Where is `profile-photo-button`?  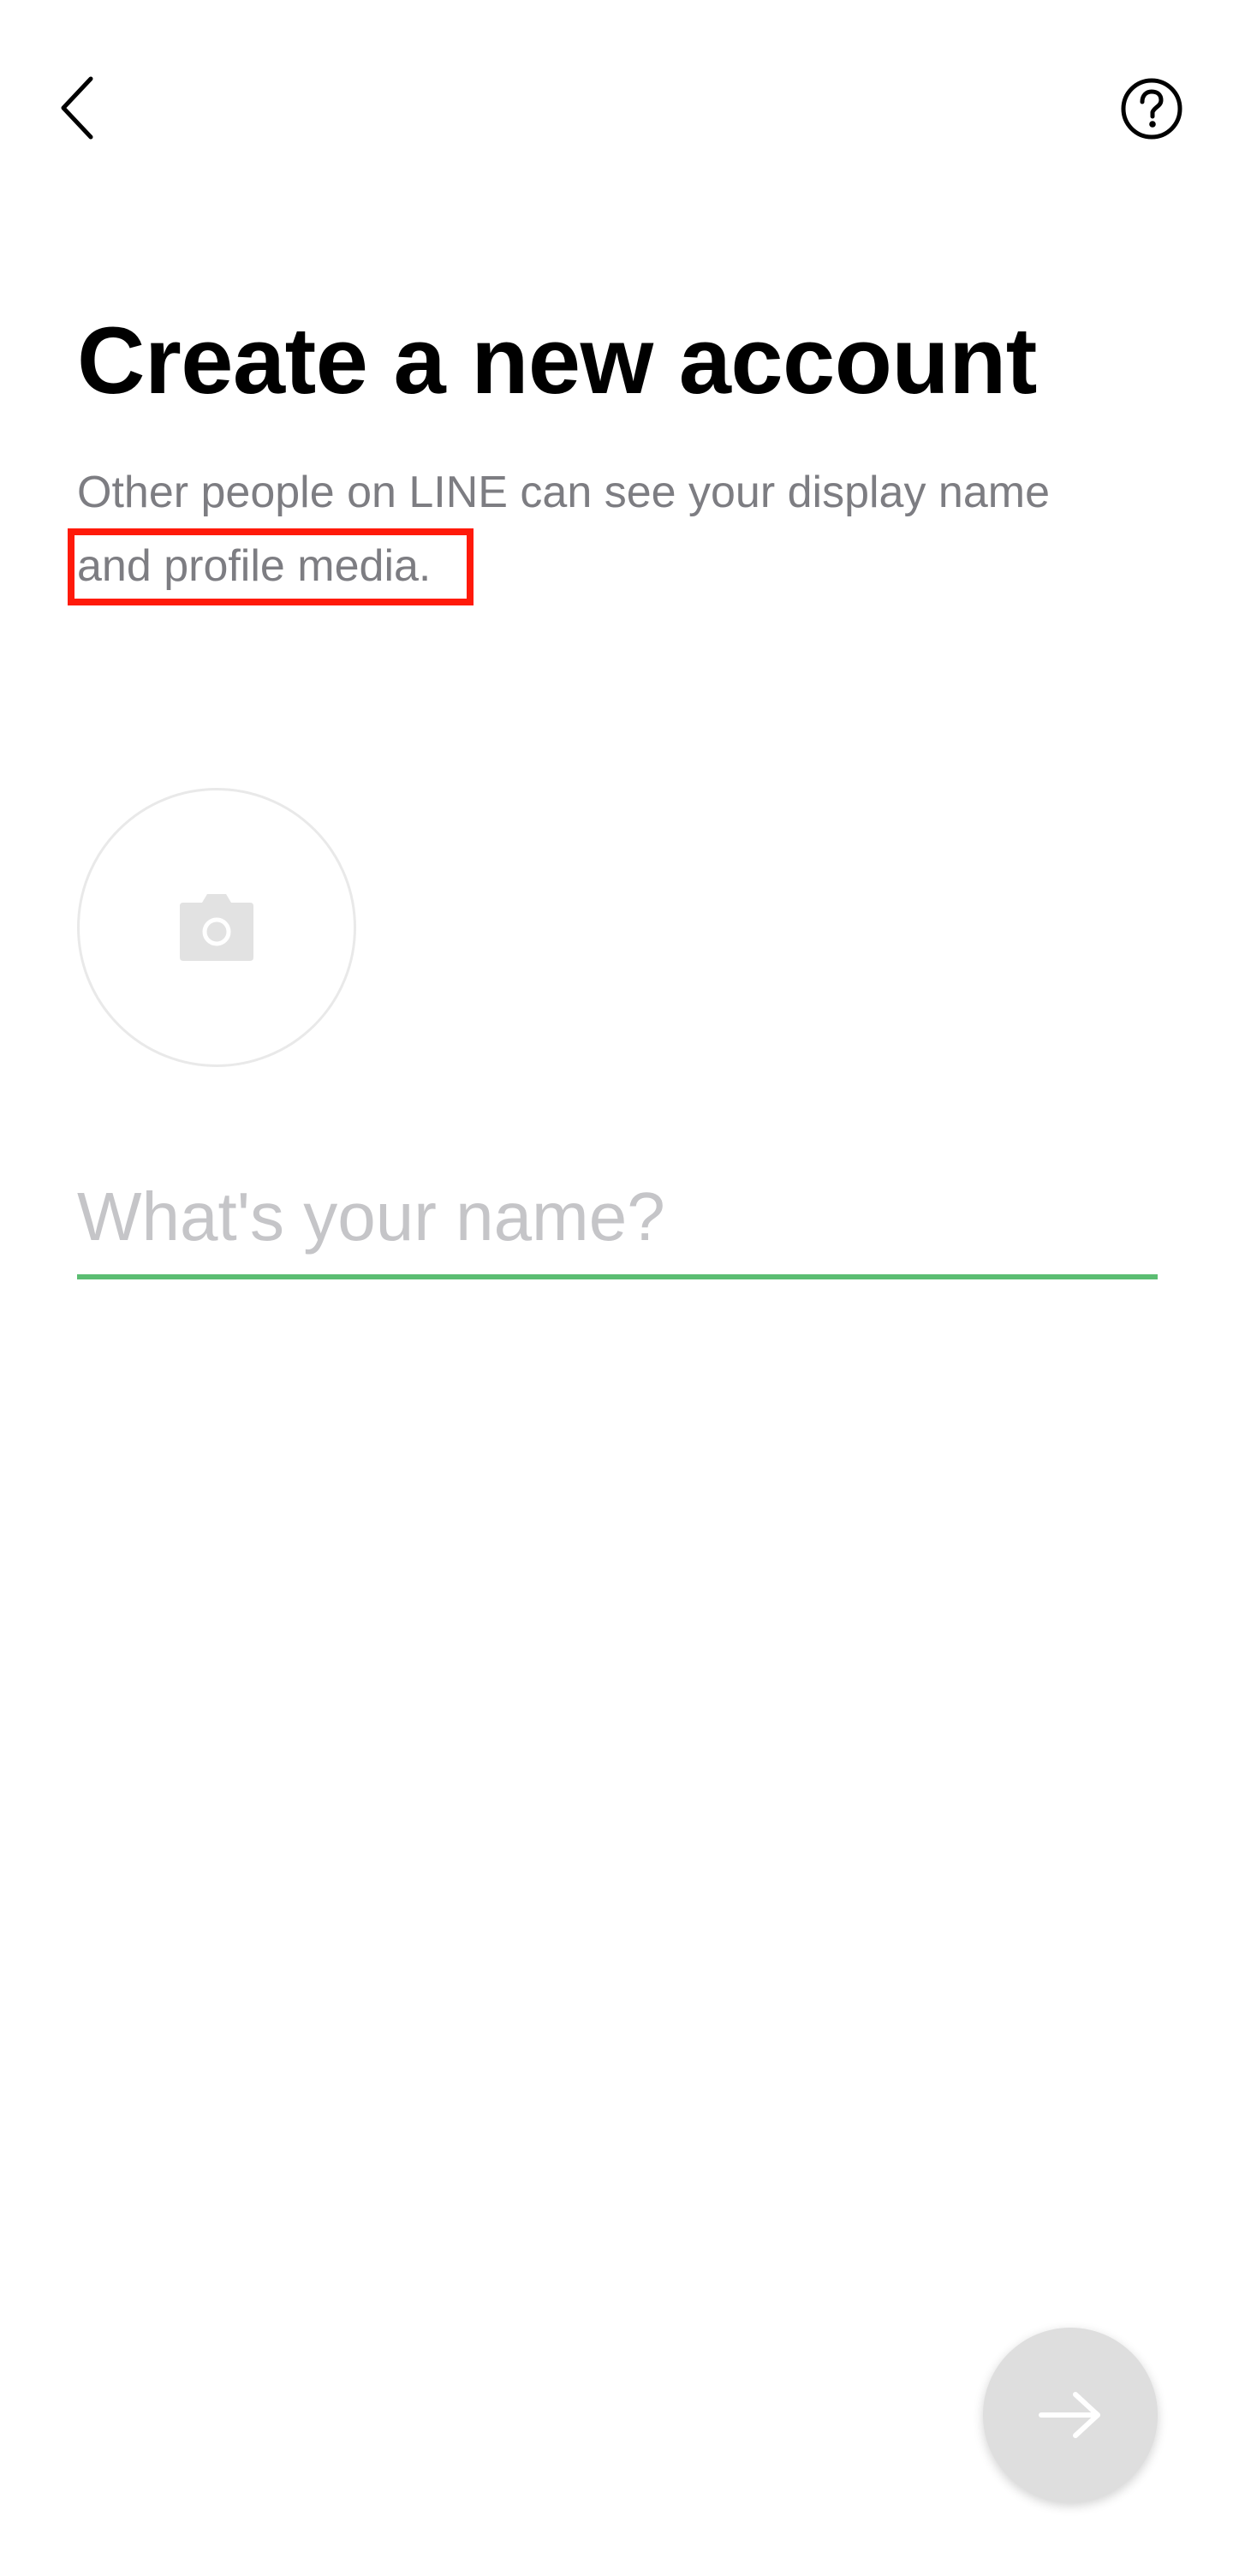 profile-photo-button is located at coordinates (216, 927).